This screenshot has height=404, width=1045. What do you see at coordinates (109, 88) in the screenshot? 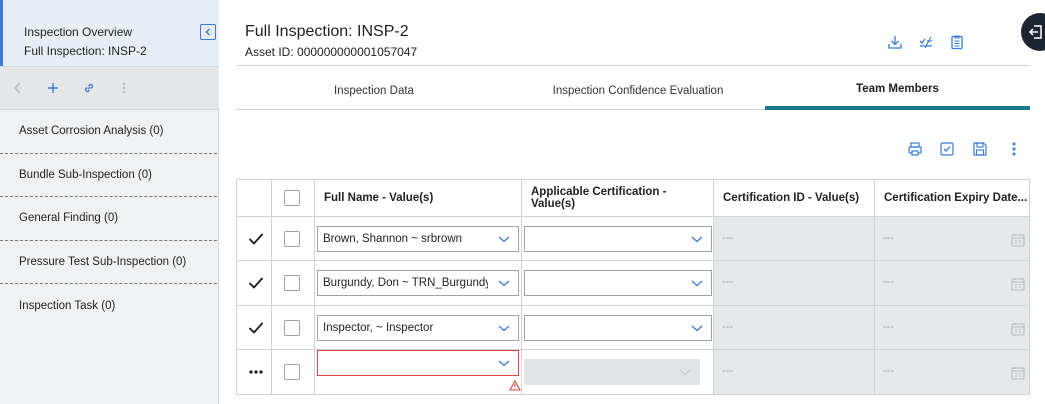
I see `sidebar-toolbar` at bounding box center [109, 88].